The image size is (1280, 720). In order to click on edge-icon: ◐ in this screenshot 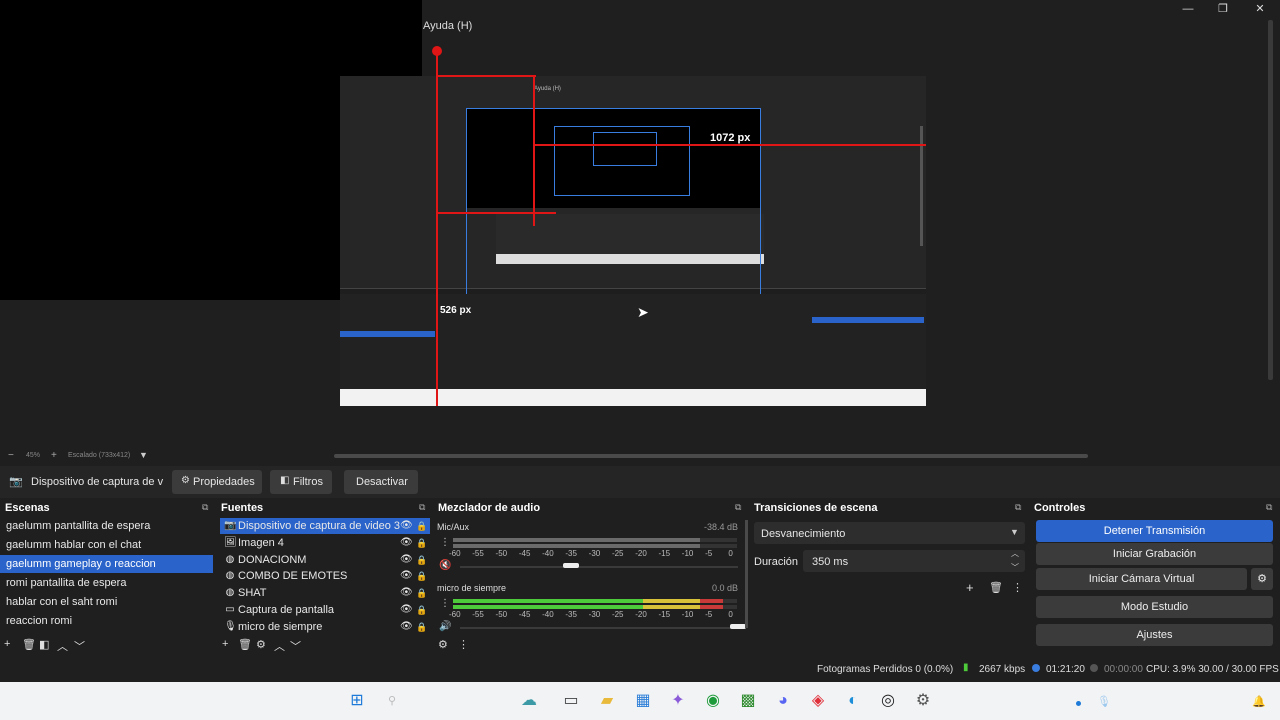, I will do `click(853, 701)`.